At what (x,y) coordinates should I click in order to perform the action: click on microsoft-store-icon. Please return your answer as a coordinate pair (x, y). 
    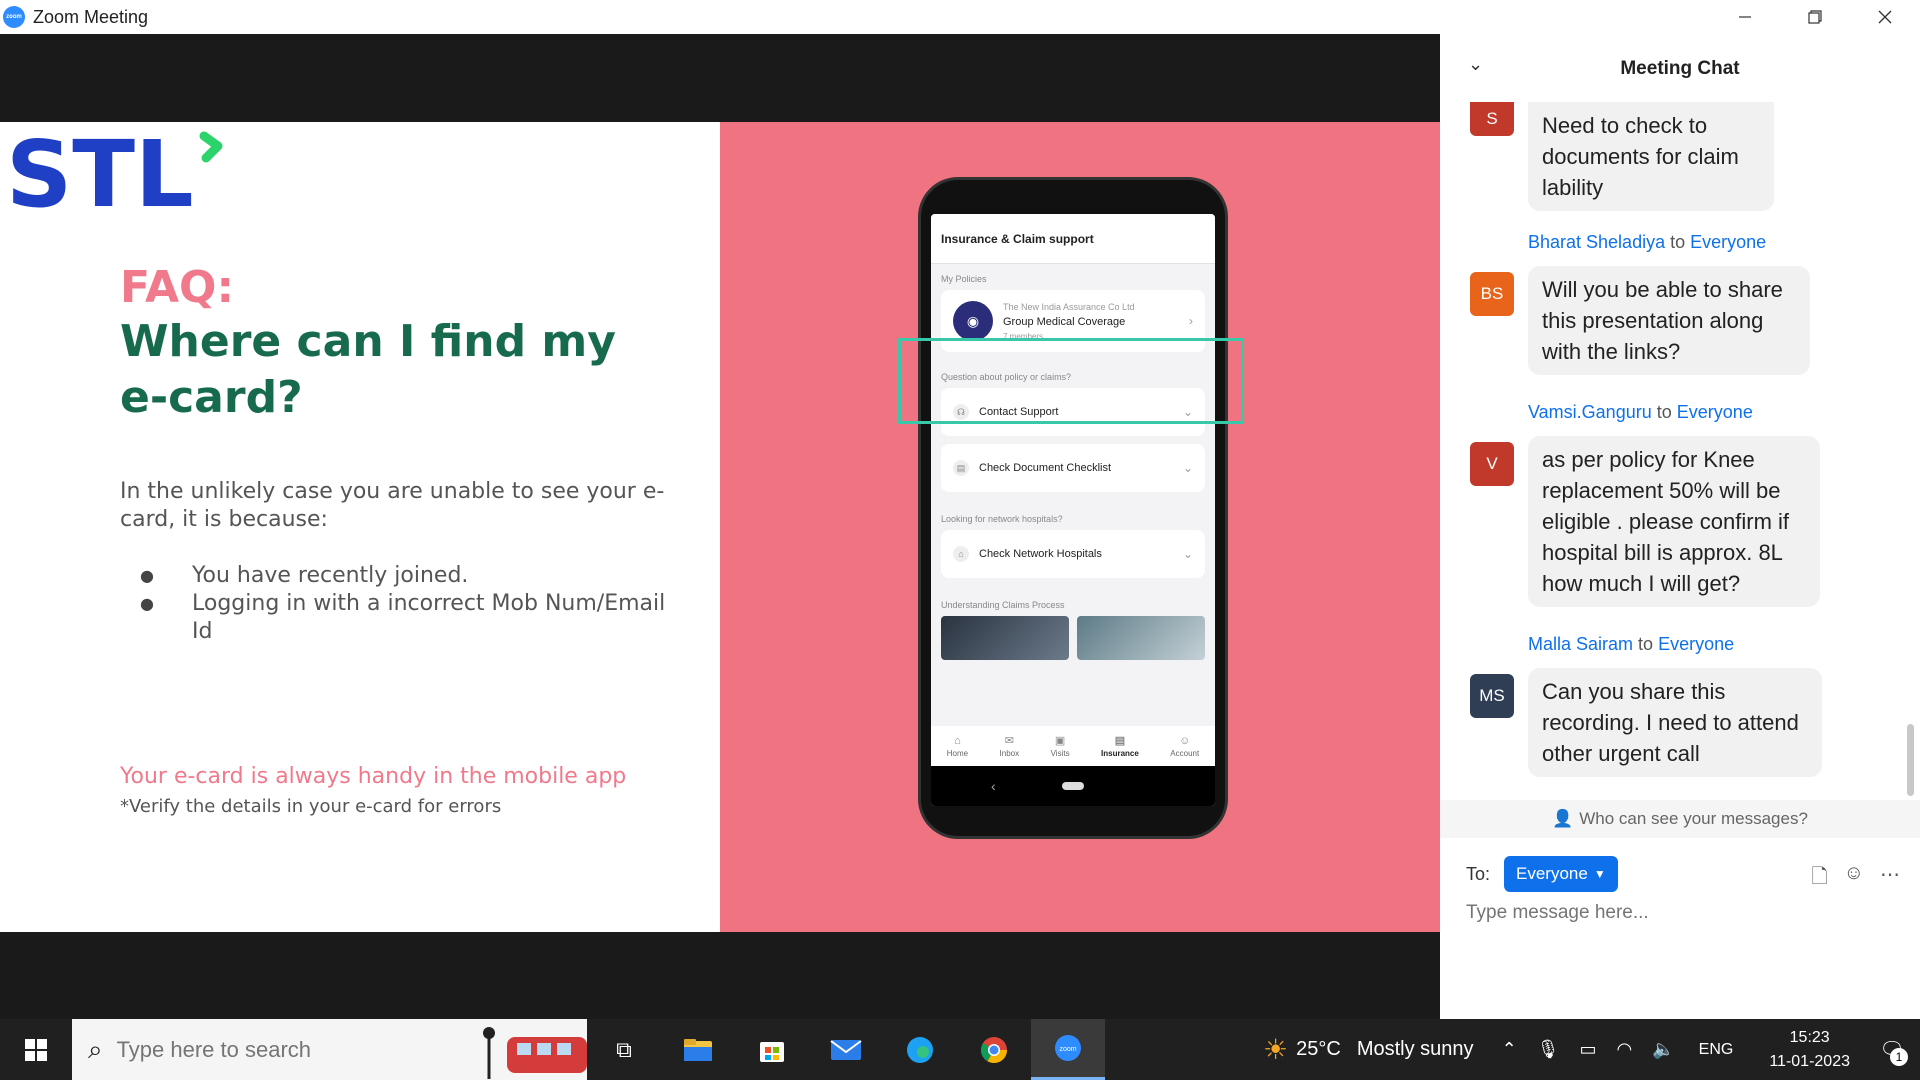
    Looking at the image, I should click on (772, 1049).